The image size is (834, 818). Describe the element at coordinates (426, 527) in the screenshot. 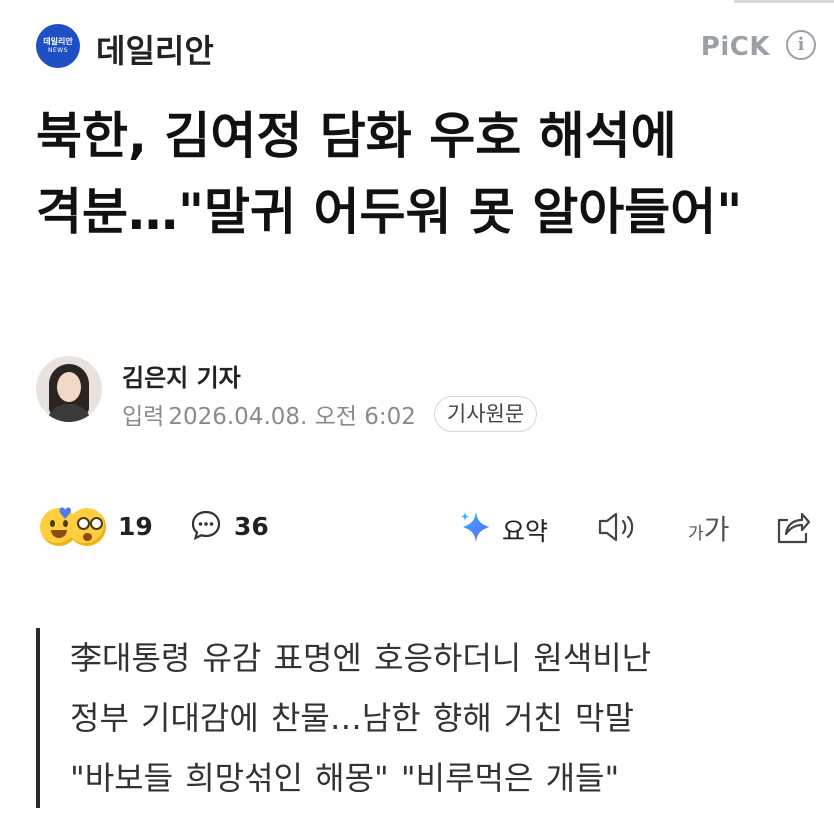

I see `article-action-bar: ♥ 19 36 요약 가가` at that location.